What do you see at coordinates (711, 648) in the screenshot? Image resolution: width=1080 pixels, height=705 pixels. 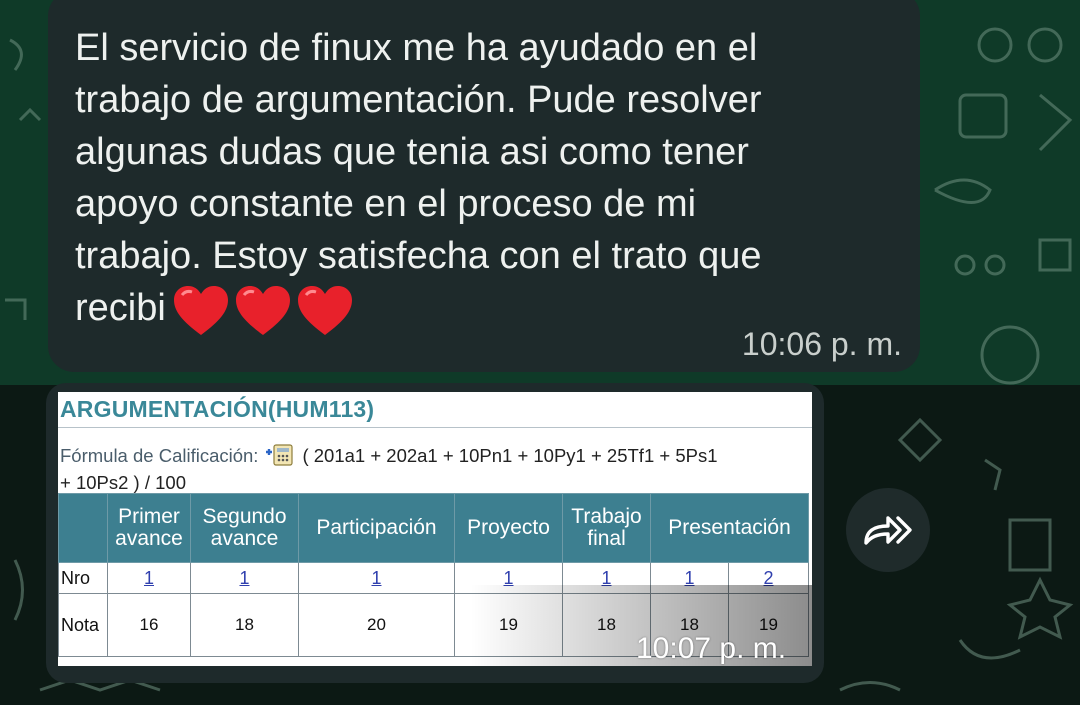 I see `image-timestamp: 10:07 p. m.` at bounding box center [711, 648].